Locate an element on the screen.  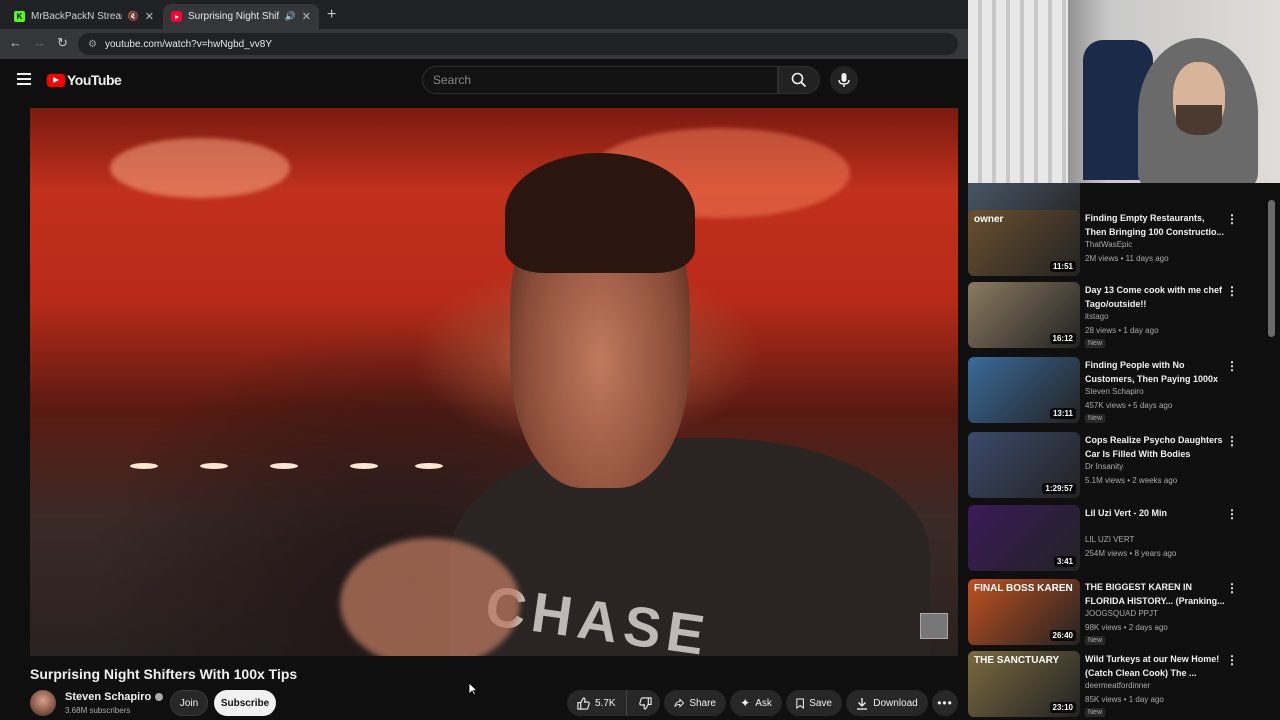
sidebar-scrollbar is located at coordinates (1271, 268).